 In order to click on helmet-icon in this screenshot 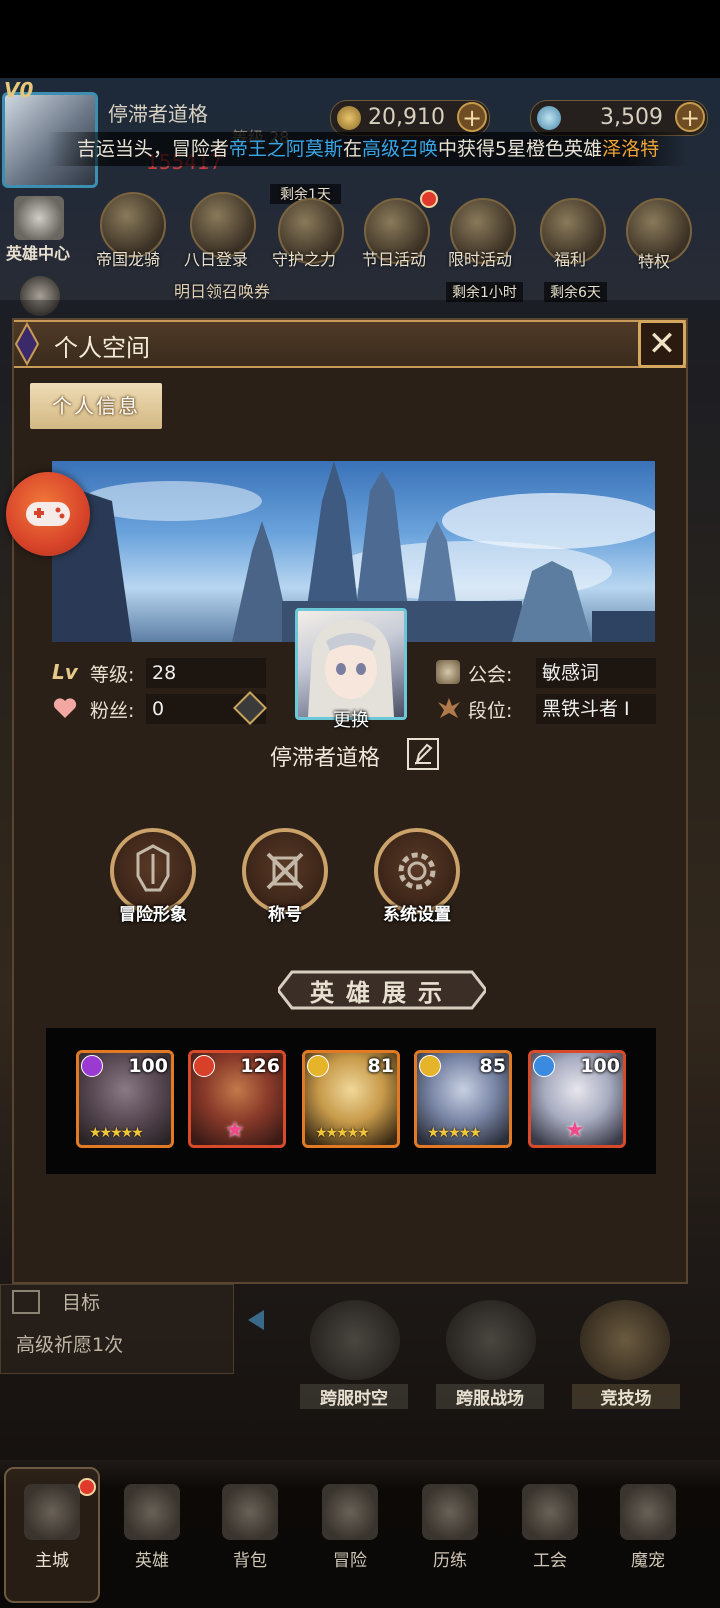, I will do `click(153, 868)`.